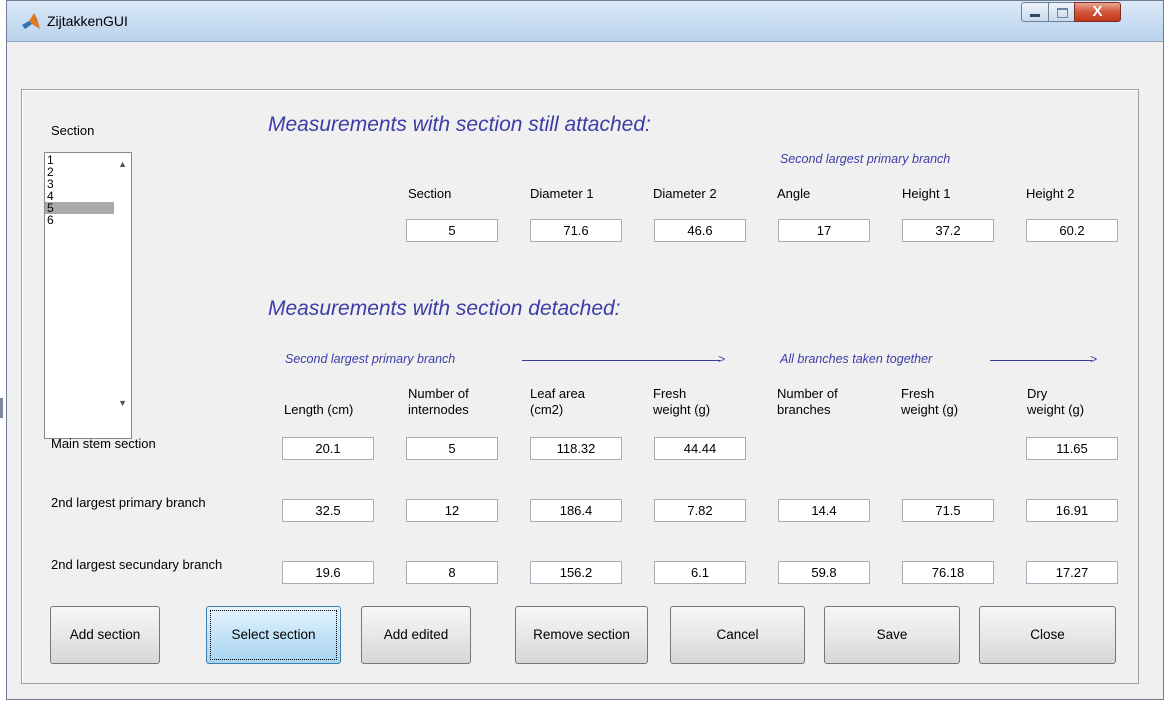  What do you see at coordinates (328, 448) in the screenshot?
I see `main-stem-length-field: 20.1` at bounding box center [328, 448].